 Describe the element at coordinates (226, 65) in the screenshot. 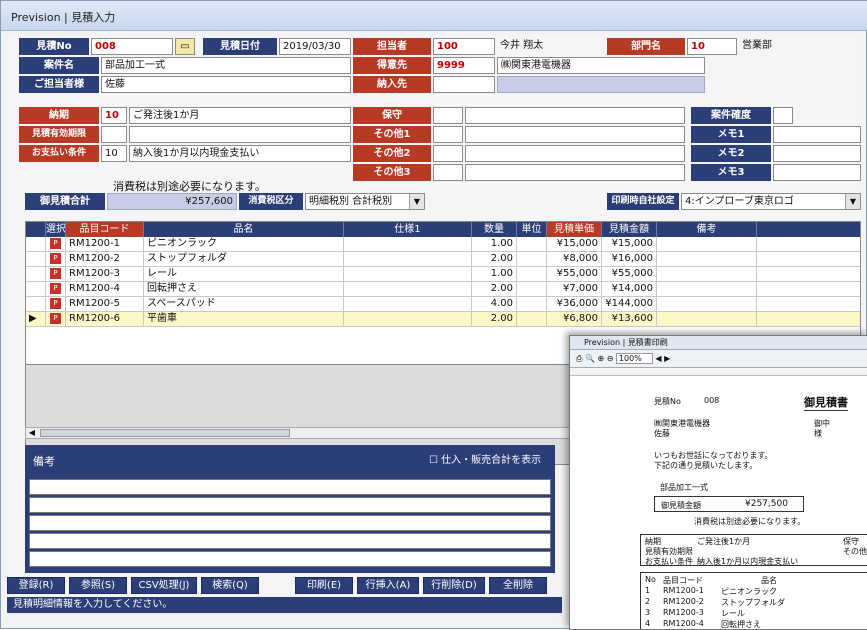

I see `kenmei-field: 部品加工一式` at that location.